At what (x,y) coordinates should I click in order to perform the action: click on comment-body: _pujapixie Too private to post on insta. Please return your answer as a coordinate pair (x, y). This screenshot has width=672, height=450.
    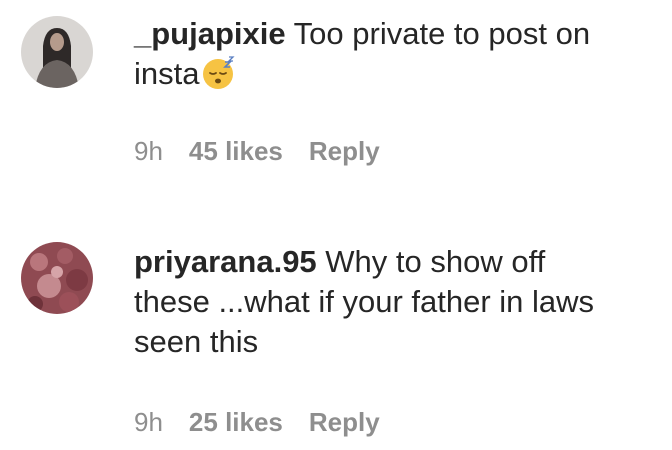
    Looking at the image, I should click on (399, 54).